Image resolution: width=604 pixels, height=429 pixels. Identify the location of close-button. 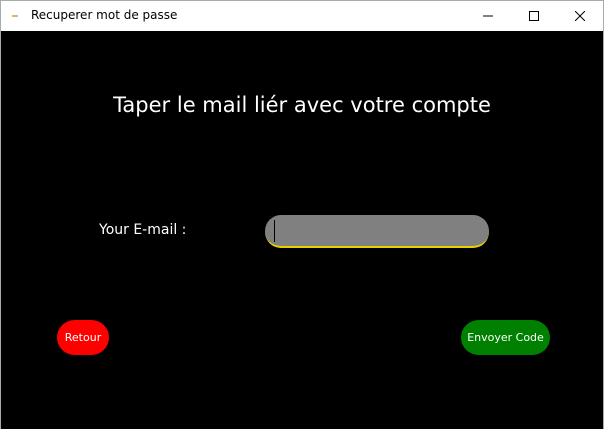
(580, 16).